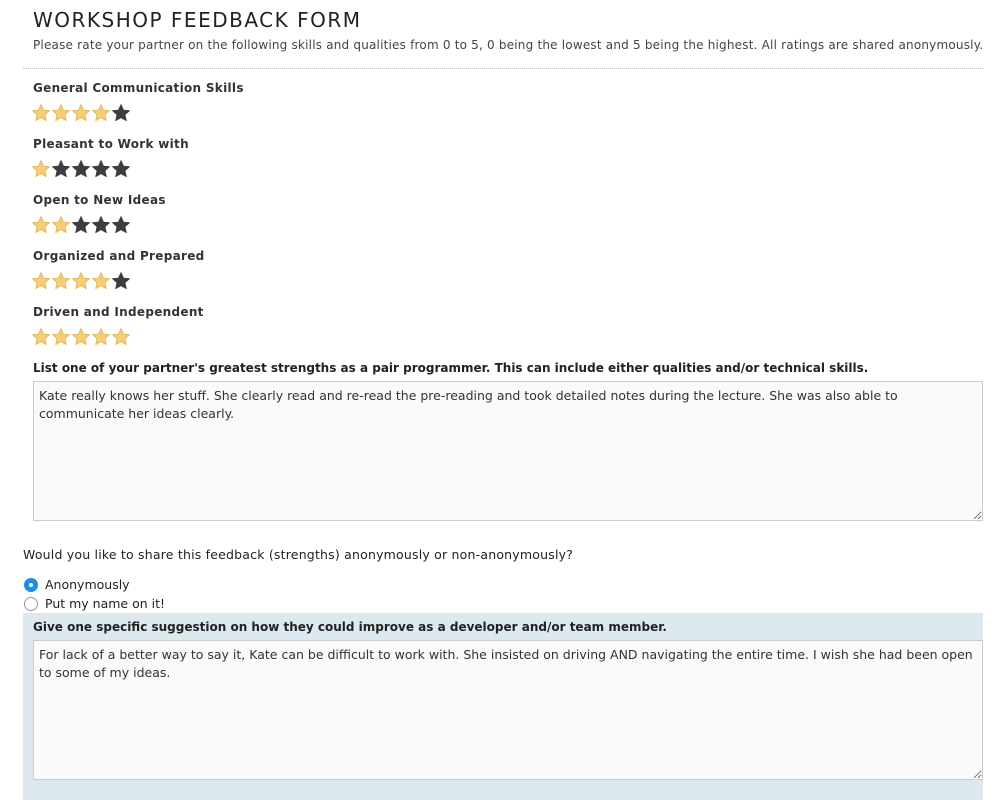 The height and width of the screenshot is (800, 997). What do you see at coordinates (105, 603) in the screenshot?
I see `radio-label-named: Put my name on it!` at bounding box center [105, 603].